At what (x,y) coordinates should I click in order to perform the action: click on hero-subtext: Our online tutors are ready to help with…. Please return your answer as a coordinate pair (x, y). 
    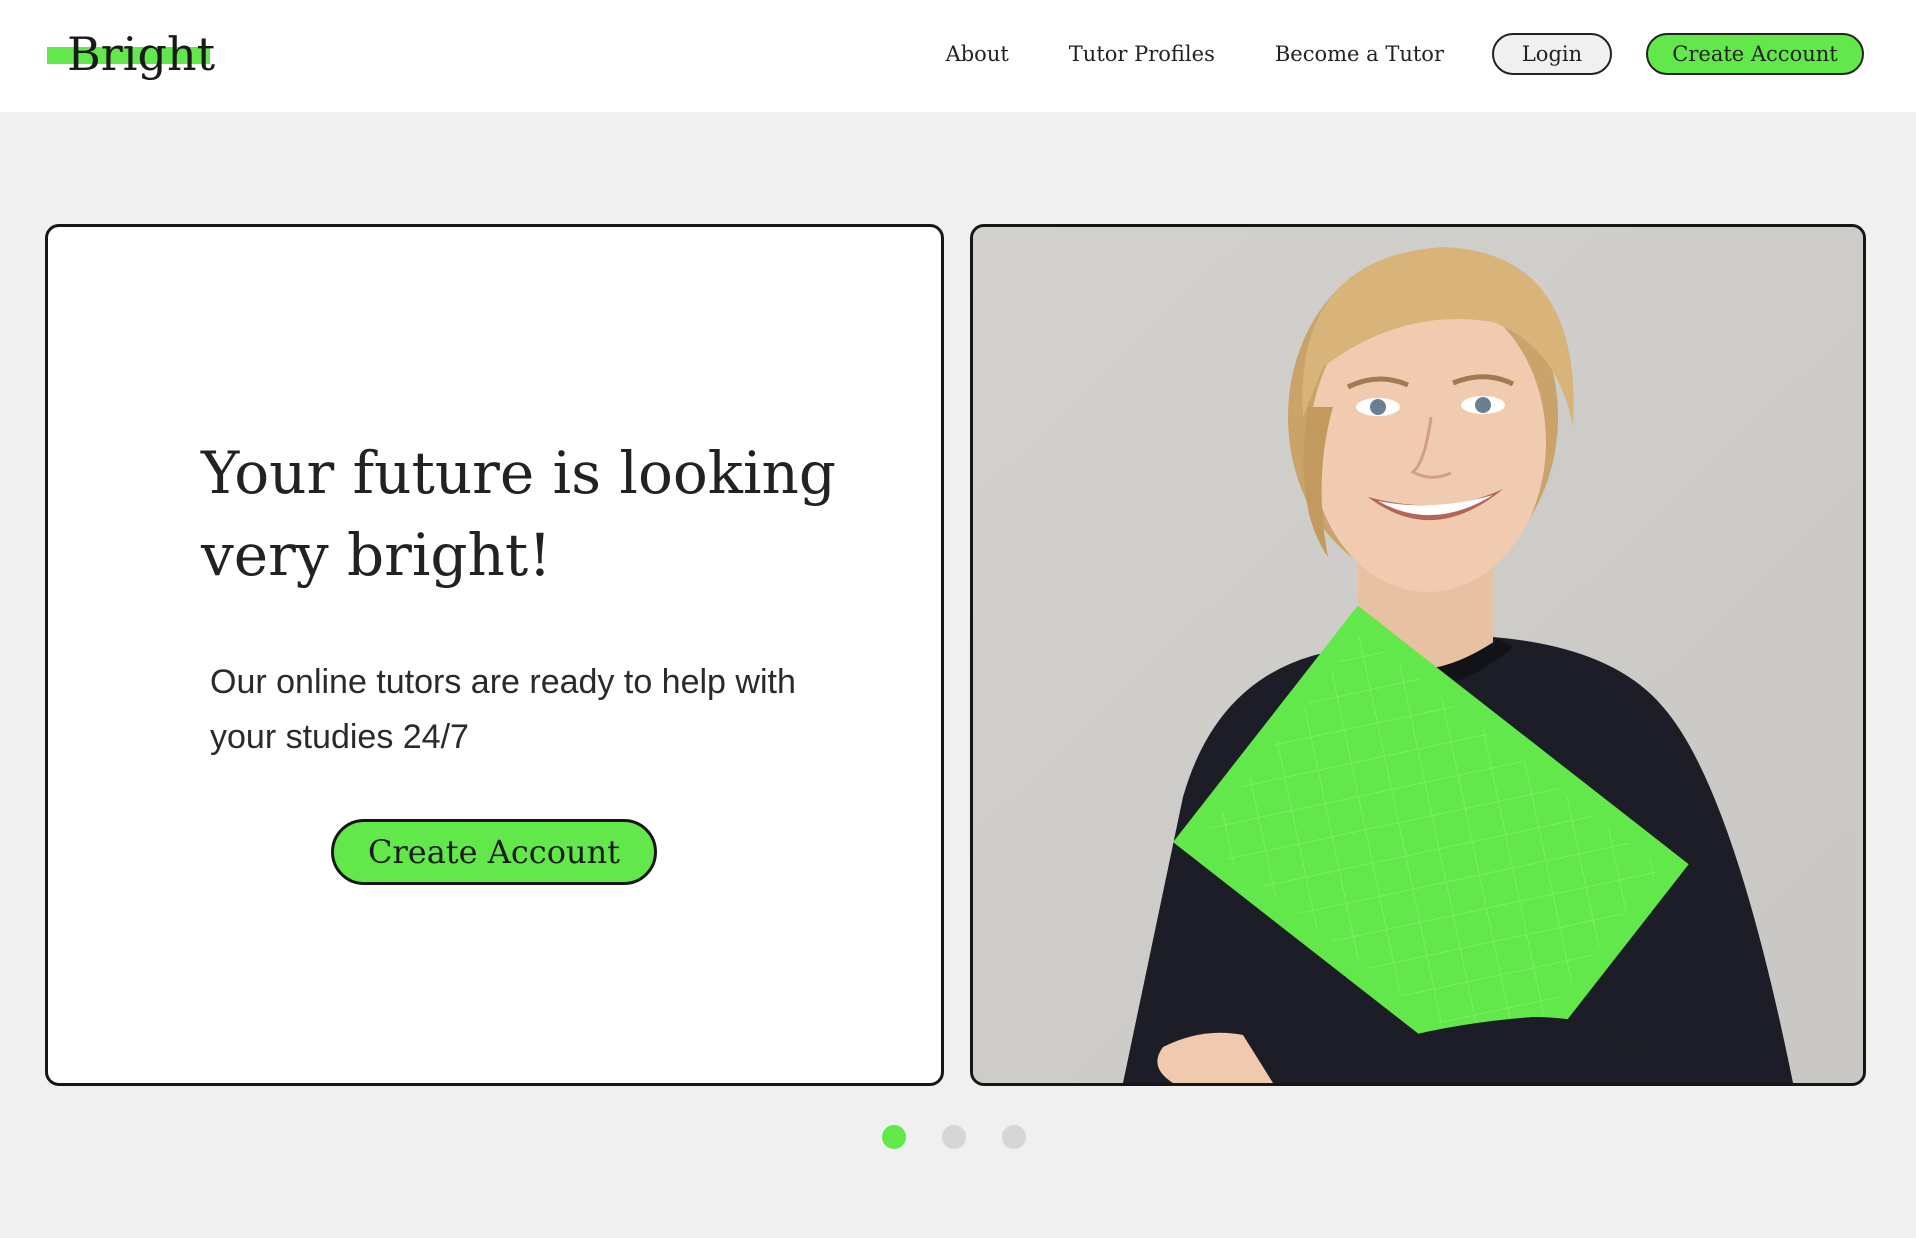
    Looking at the image, I should click on (503, 709).